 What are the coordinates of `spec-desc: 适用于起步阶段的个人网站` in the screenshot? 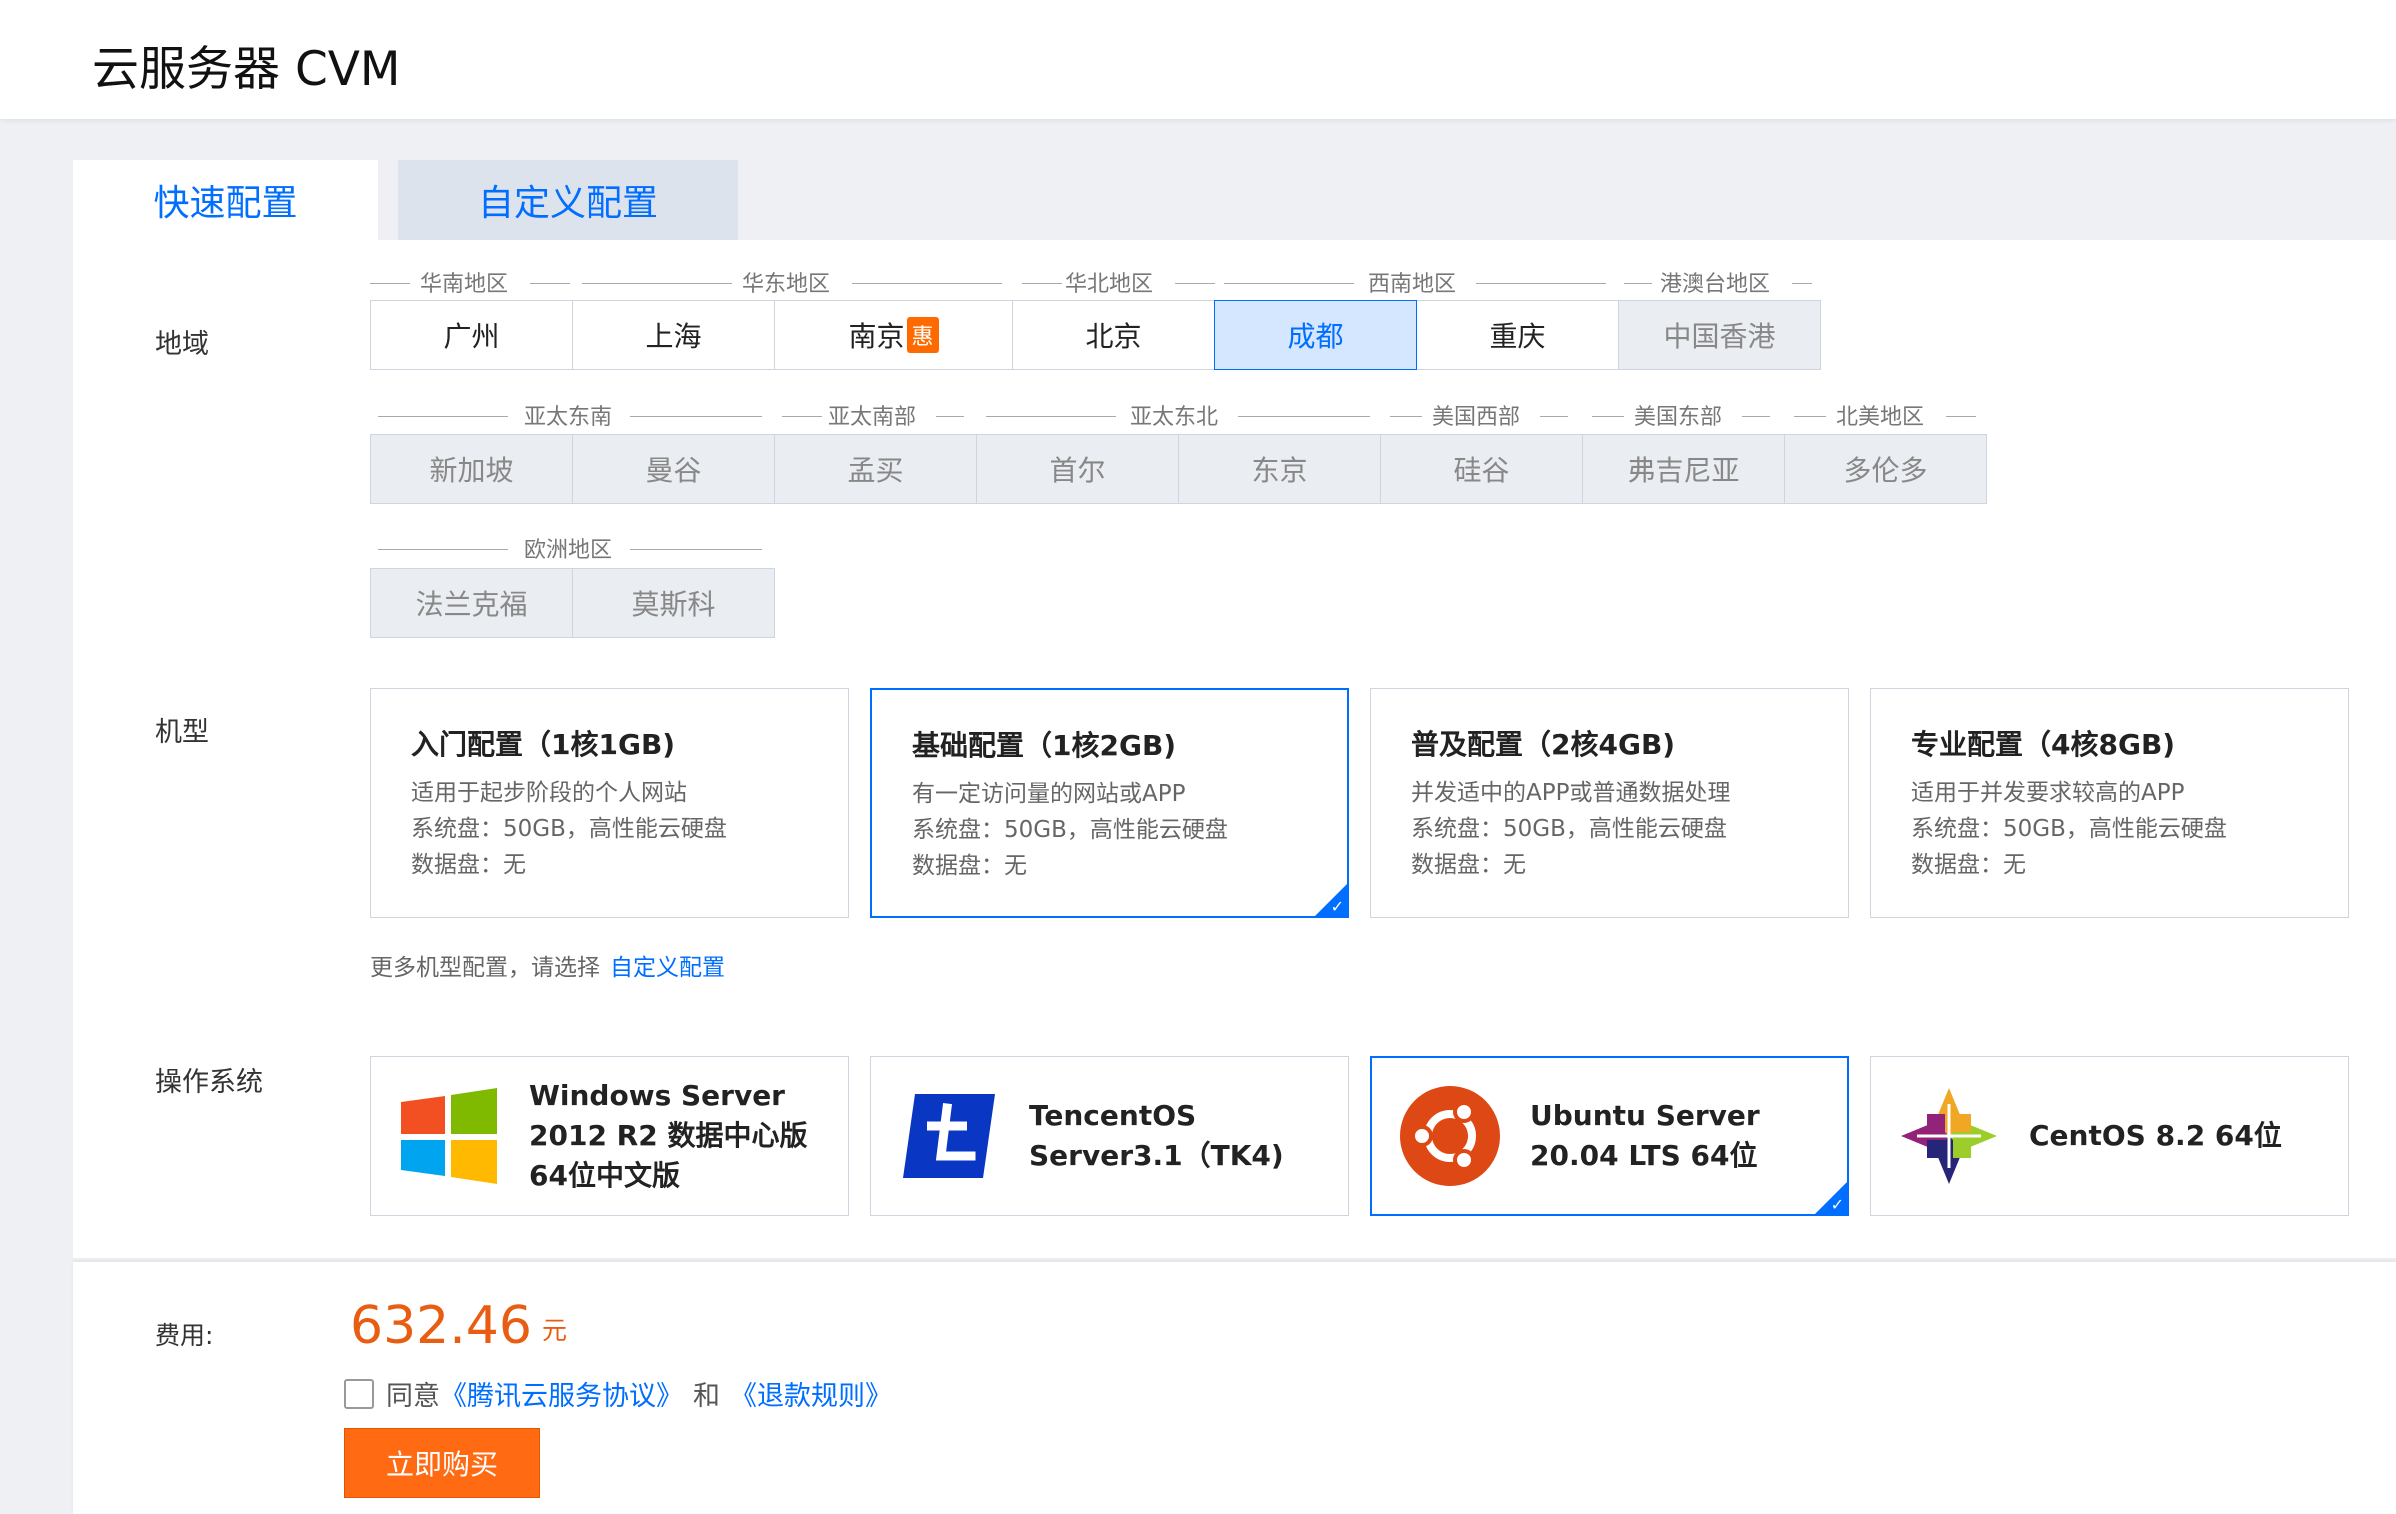 It's located at (549, 793).